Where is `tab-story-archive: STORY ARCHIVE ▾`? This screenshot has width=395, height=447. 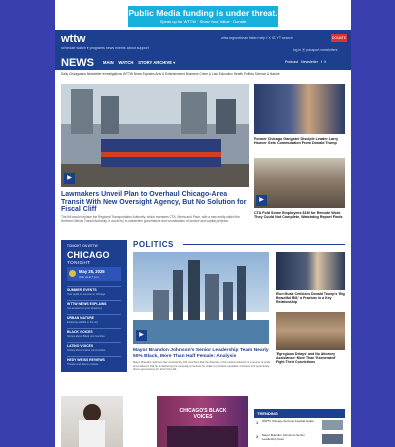
tab-story-archive: STORY ARCHIVE ▾ is located at coordinates (156, 62).